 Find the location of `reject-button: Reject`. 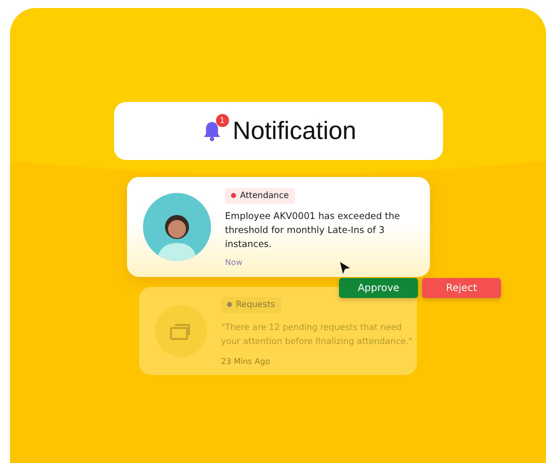

reject-button: Reject is located at coordinates (461, 288).